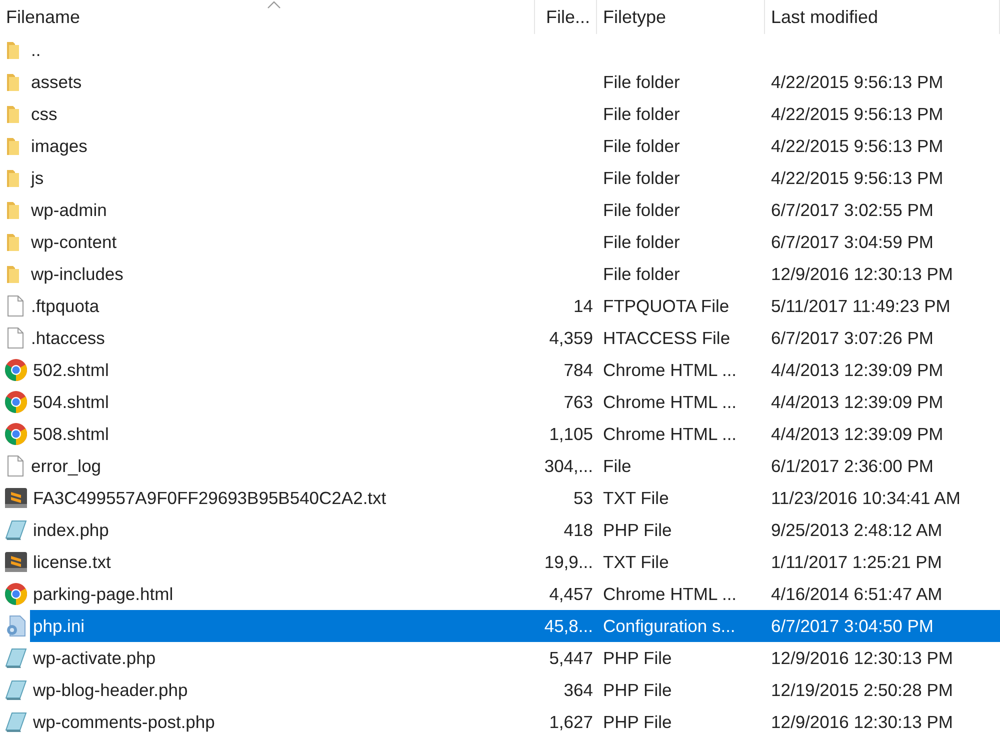  I want to click on file-size: 53, so click(584, 498).